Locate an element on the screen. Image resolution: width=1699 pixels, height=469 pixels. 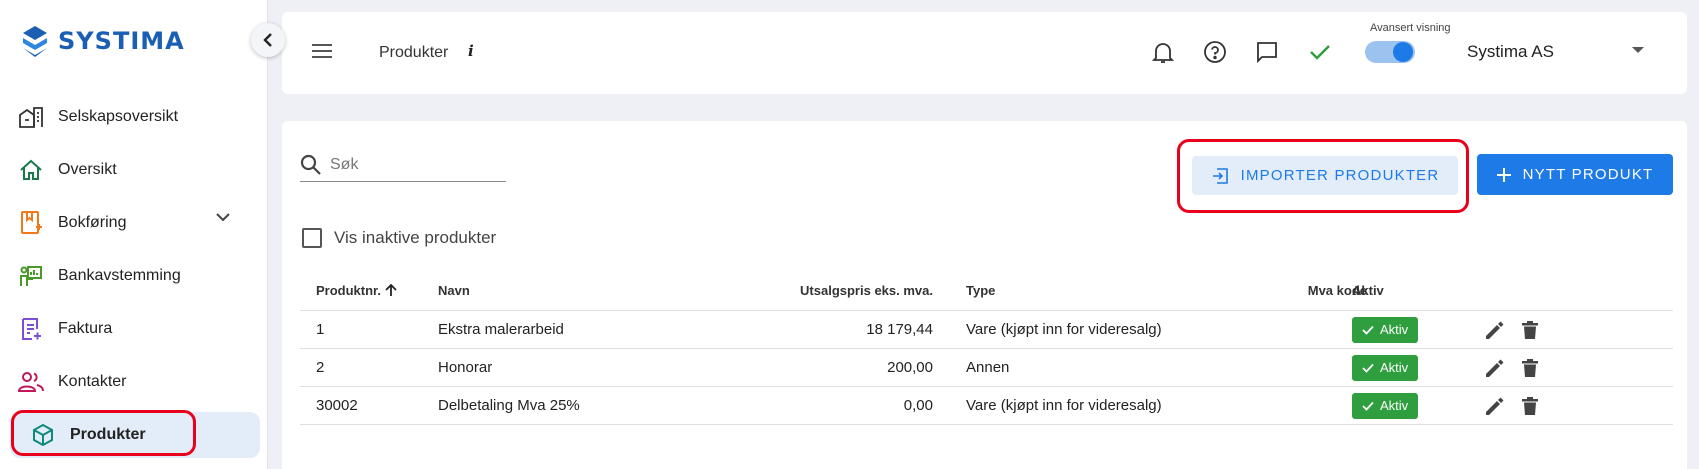
hamburger-menu-icon is located at coordinates (322, 51).